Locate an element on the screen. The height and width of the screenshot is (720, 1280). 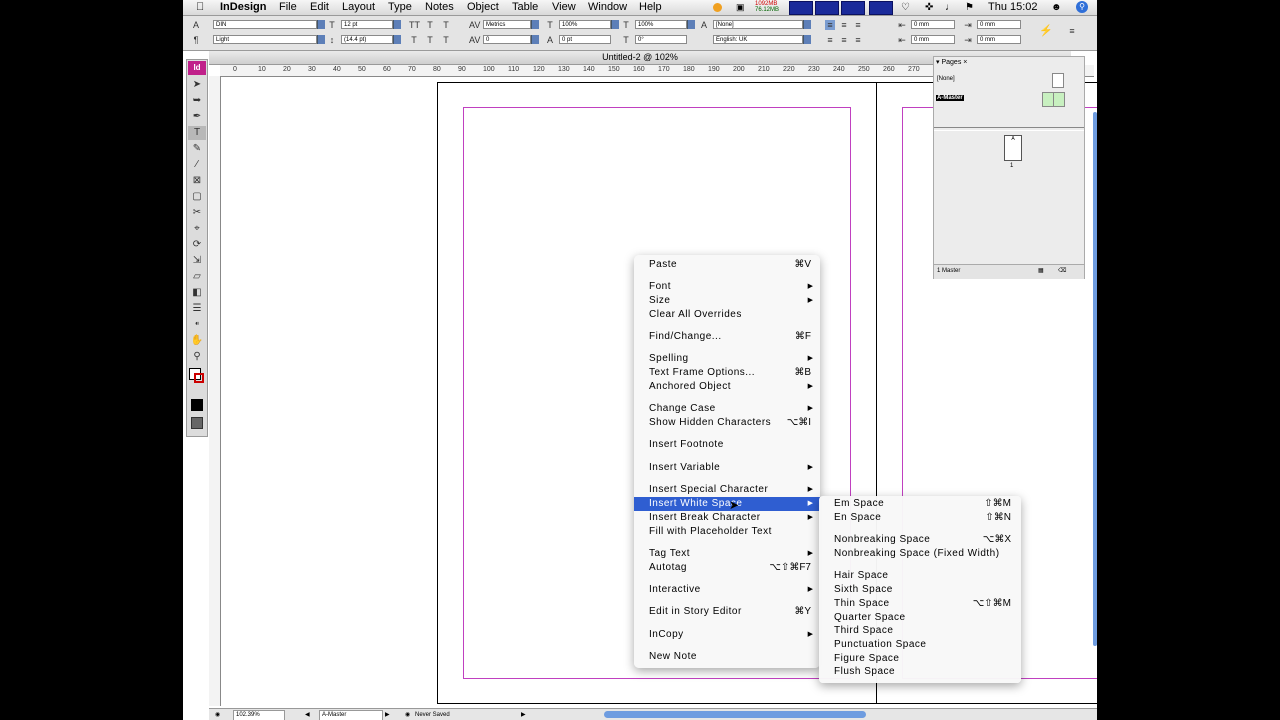
menu-item-size: Size ▶ is located at coordinates (727, 301).